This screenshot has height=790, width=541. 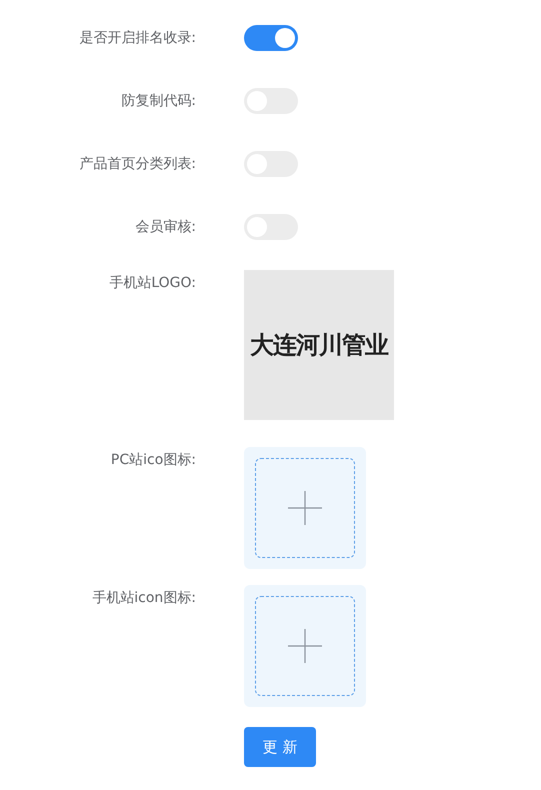 I want to click on logo-image: 大连河川管业, so click(x=319, y=345).